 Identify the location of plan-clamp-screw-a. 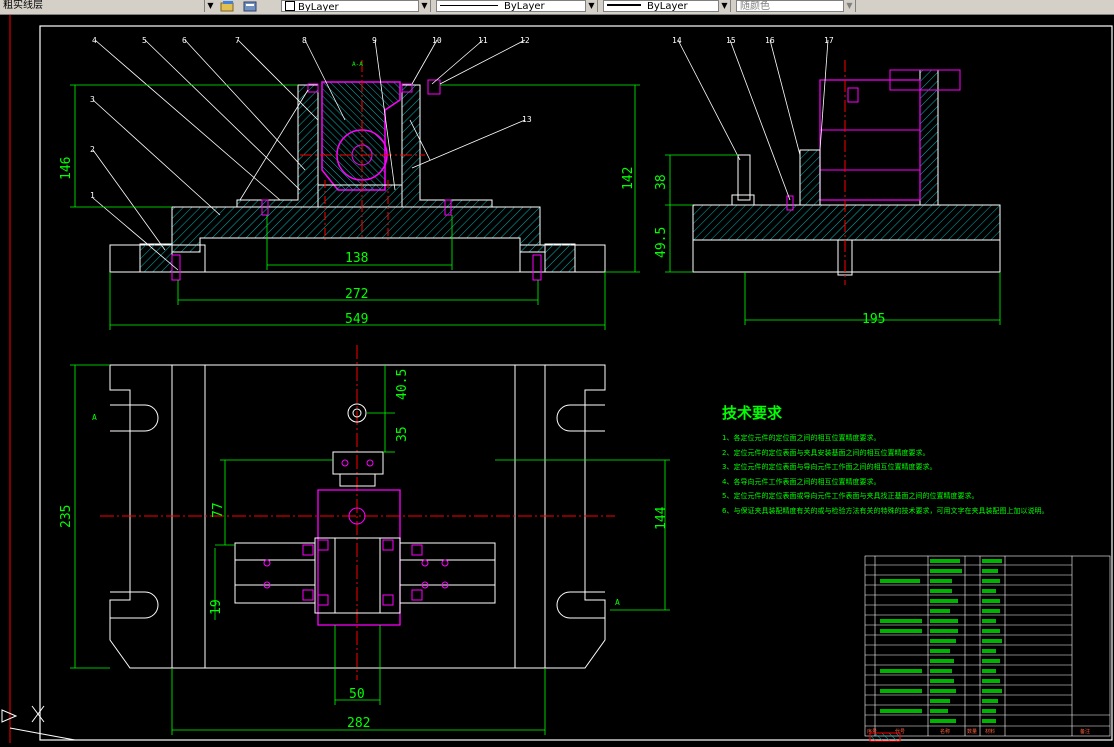
(345, 463).